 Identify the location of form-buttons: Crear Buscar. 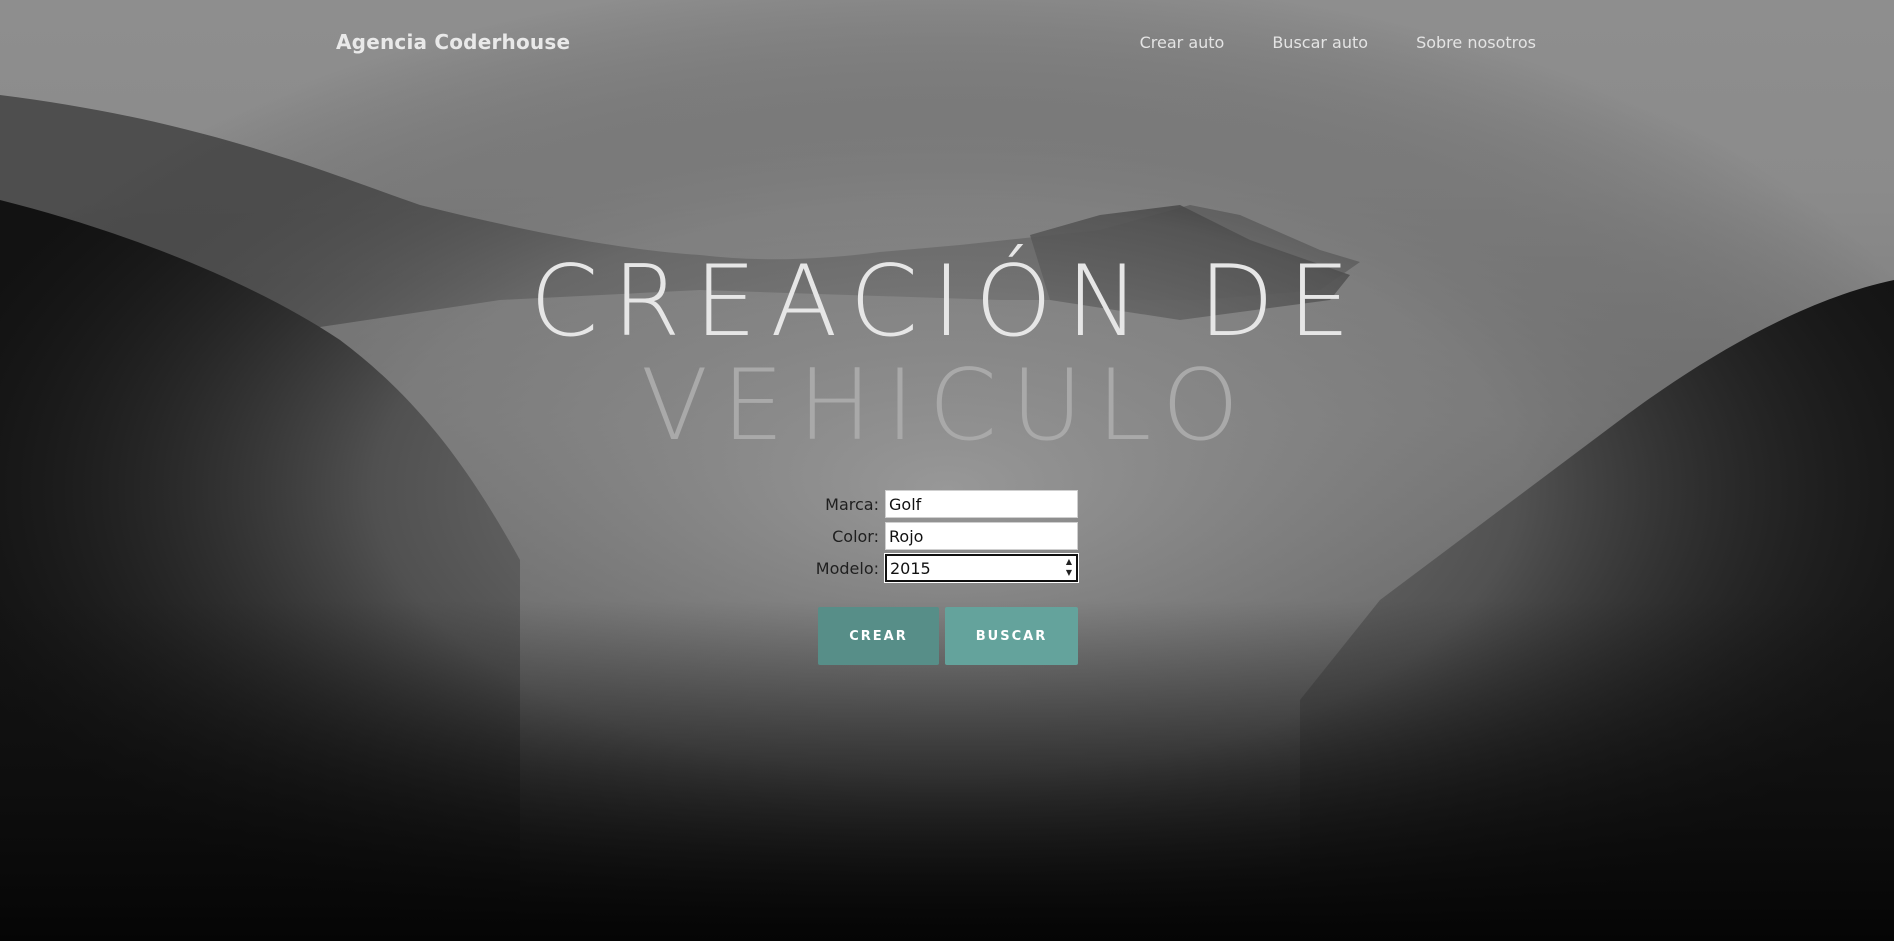
(948, 636).